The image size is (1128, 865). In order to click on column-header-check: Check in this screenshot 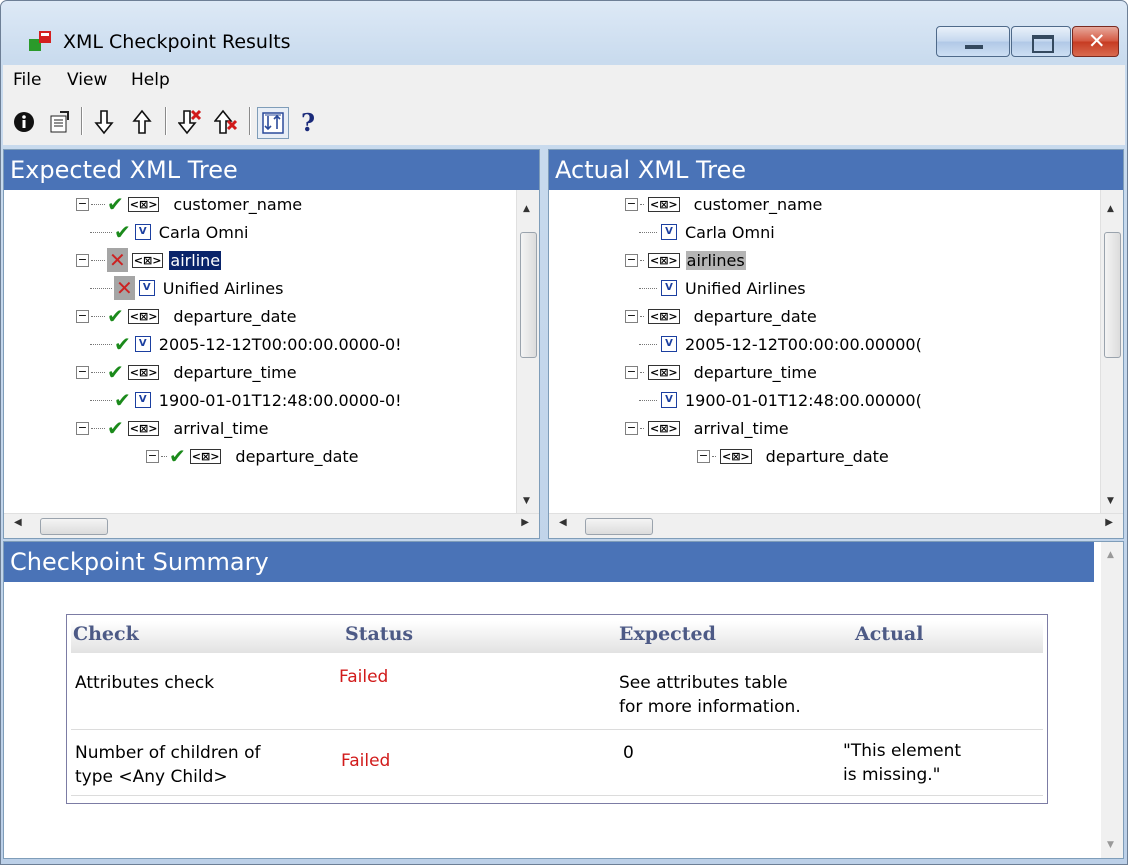, I will do `click(106, 634)`.